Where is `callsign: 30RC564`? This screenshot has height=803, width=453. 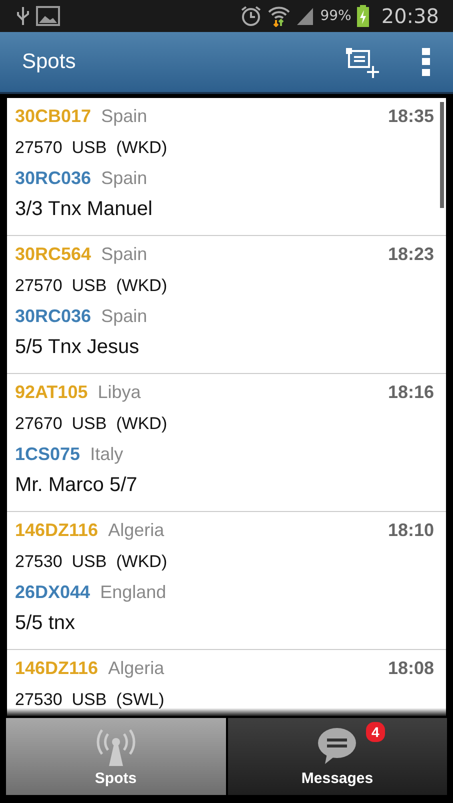
callsign: 30RC564 is located at coordinates (53, 254).